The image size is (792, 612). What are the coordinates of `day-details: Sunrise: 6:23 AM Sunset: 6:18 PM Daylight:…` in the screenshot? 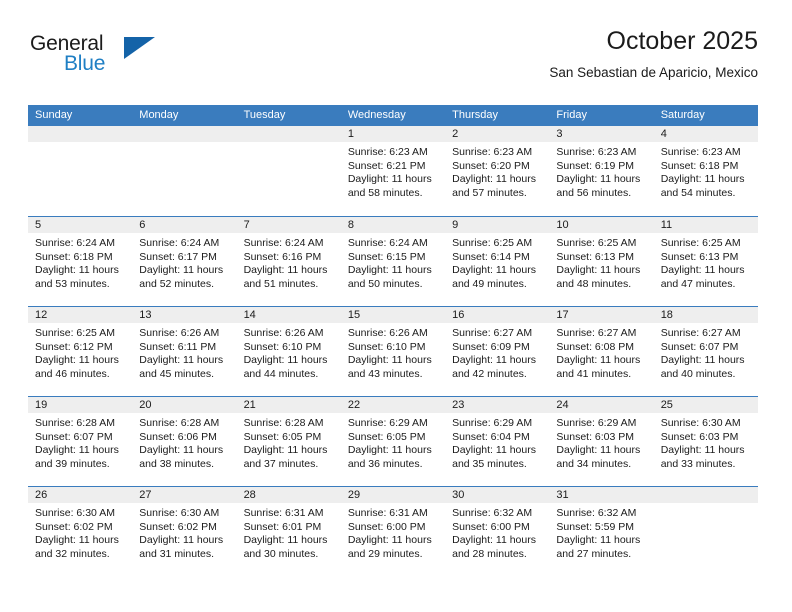 It's located at (706, 171).